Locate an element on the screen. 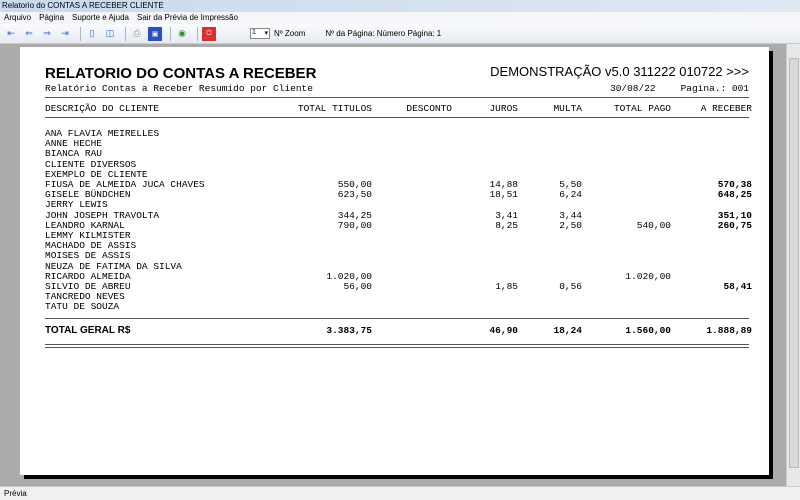 Image resolution: width=800 pixels, height=500 pixels. column-header: A RECEBER is located at coordinates (726, 108).